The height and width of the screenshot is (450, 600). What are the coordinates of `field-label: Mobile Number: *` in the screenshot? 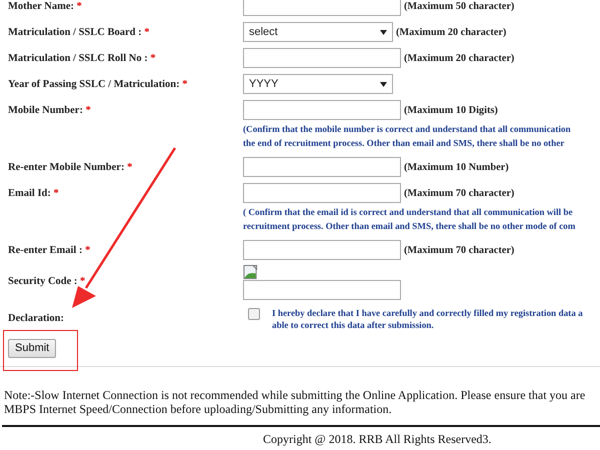 It's located at (49, 110).